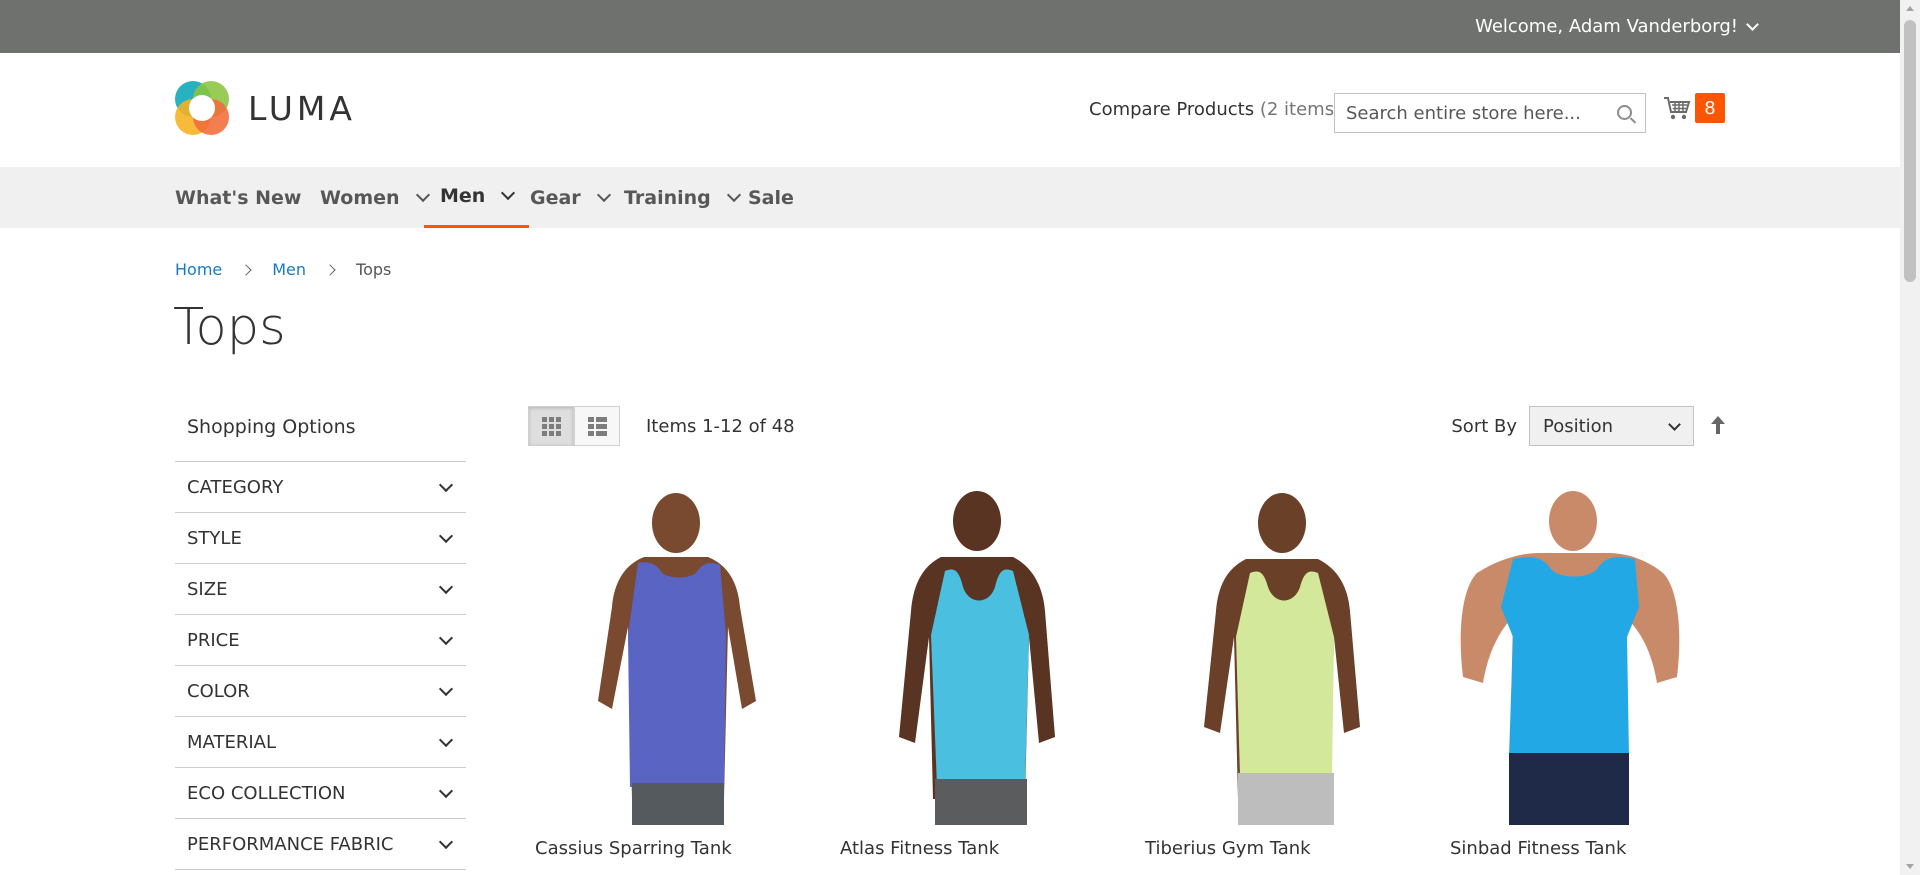 Image resolution: width=1920 pixels, height=875 pixels. Describe the element at coordinates (1710, 108) in the screenshot. I see `cart-count-badge: 8` at that location.